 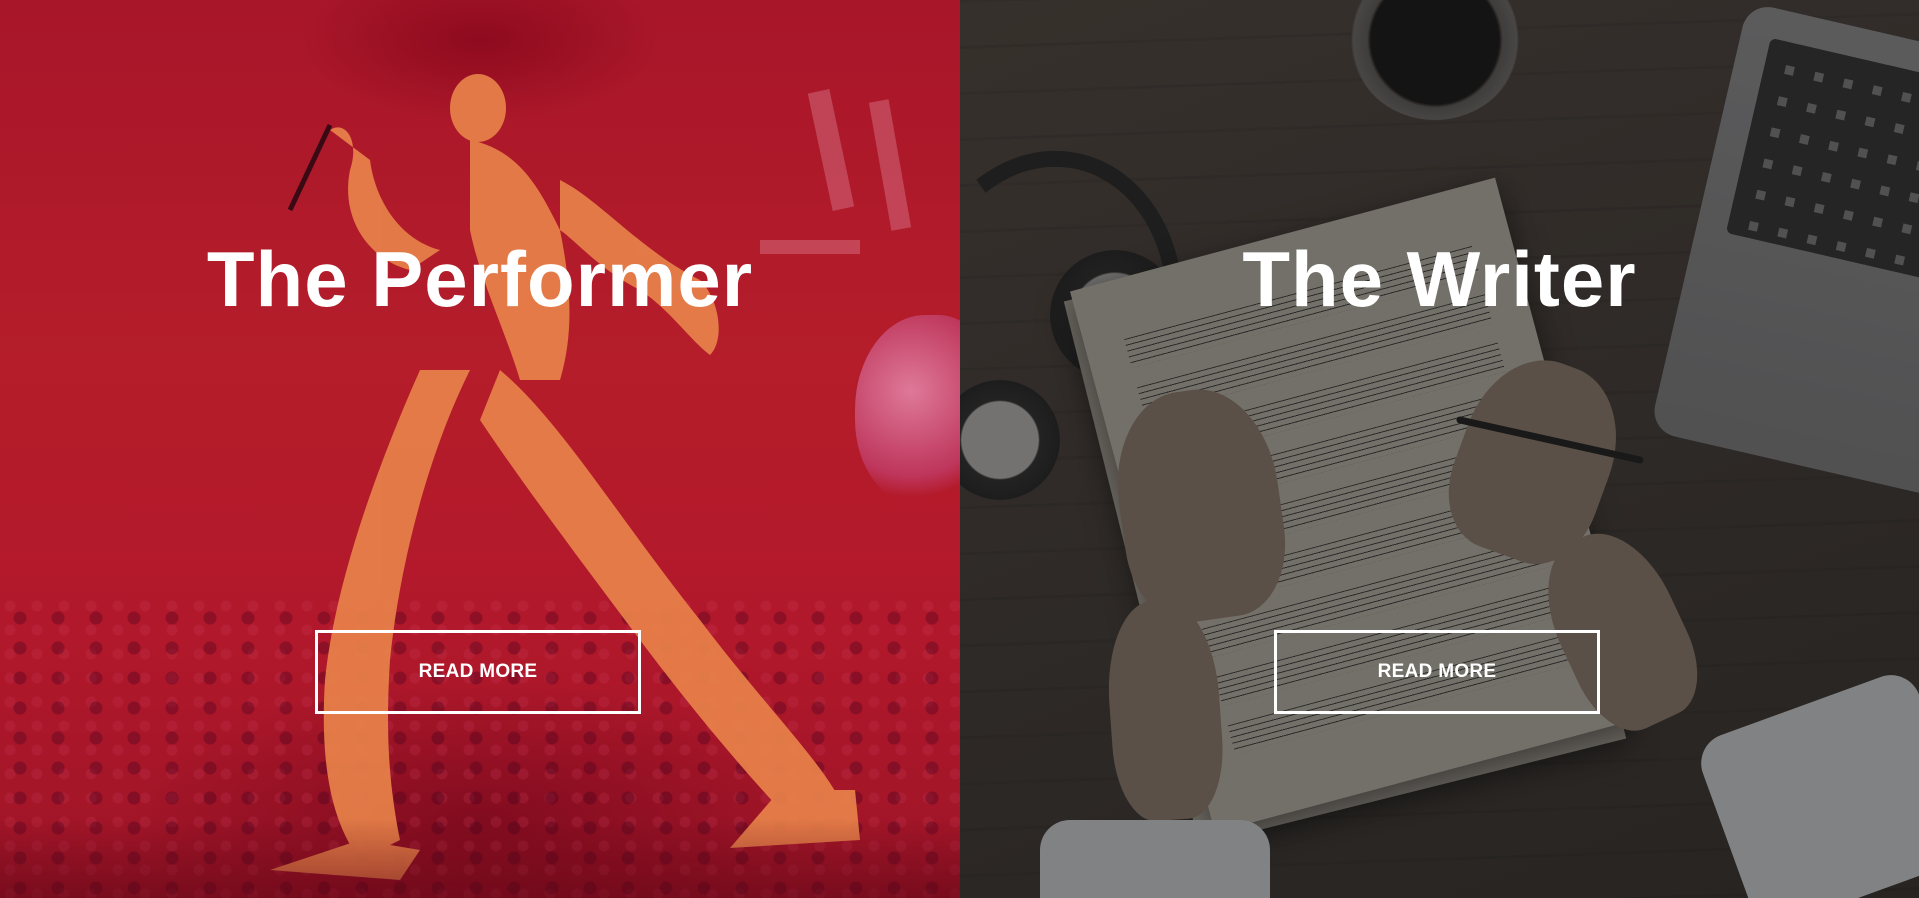 I want to click on performer-title: The Performer, so click(x=480, y=279).